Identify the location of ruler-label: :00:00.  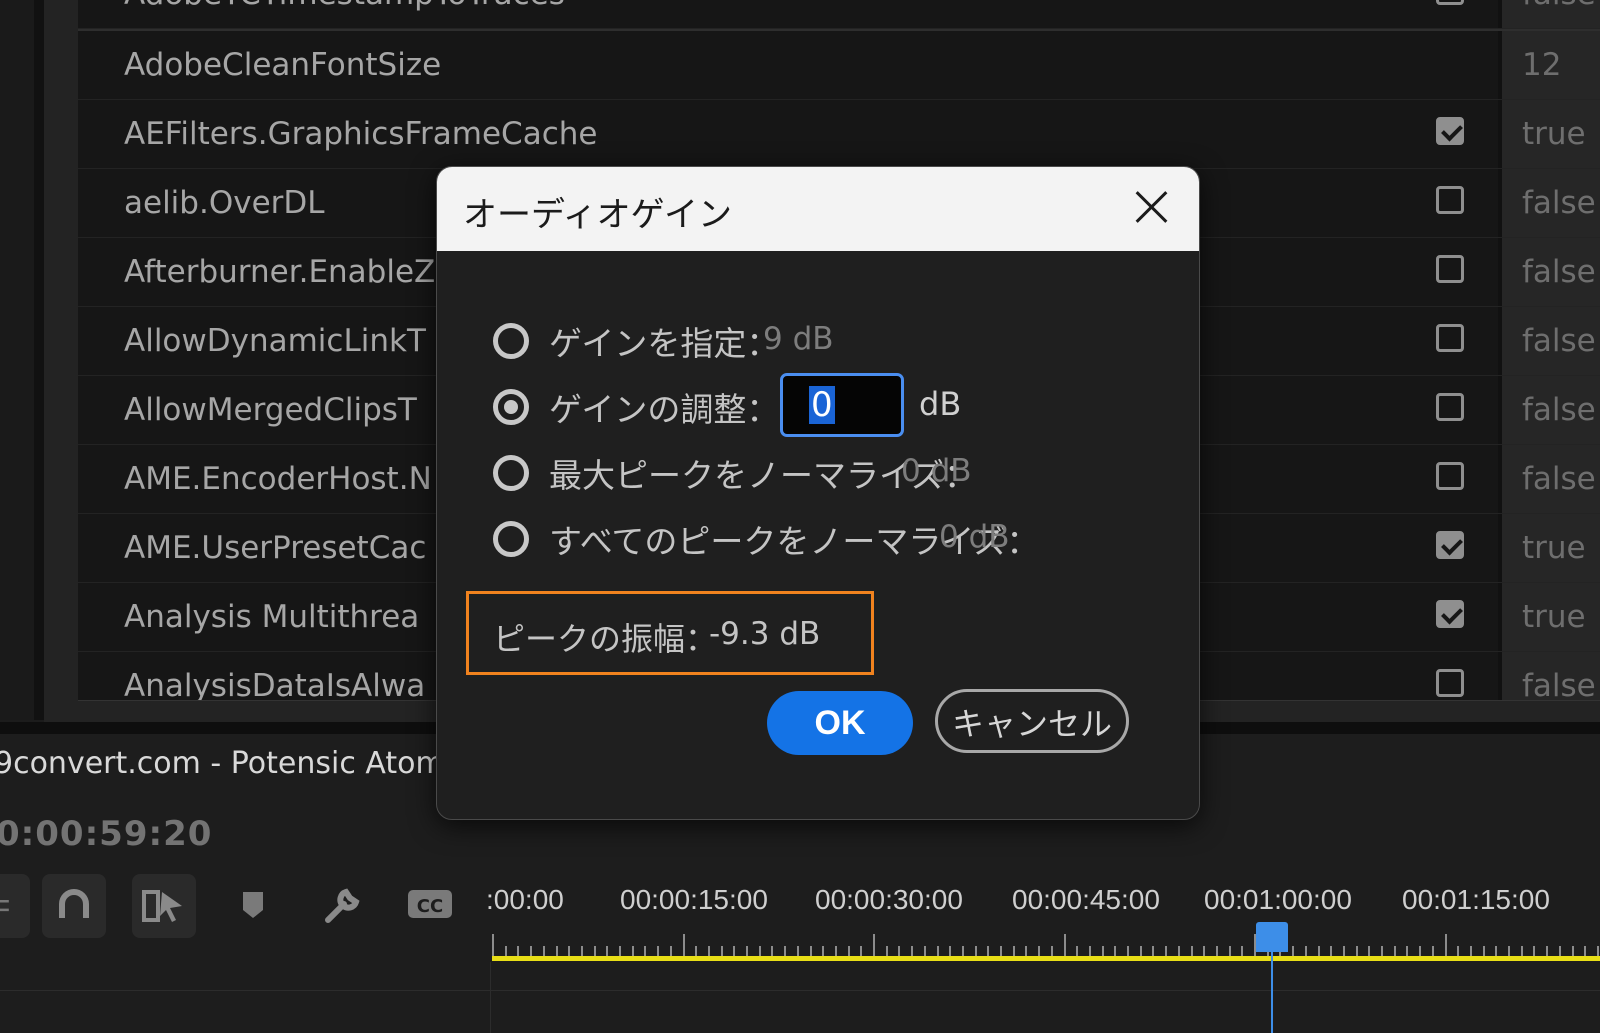
(525, 899).